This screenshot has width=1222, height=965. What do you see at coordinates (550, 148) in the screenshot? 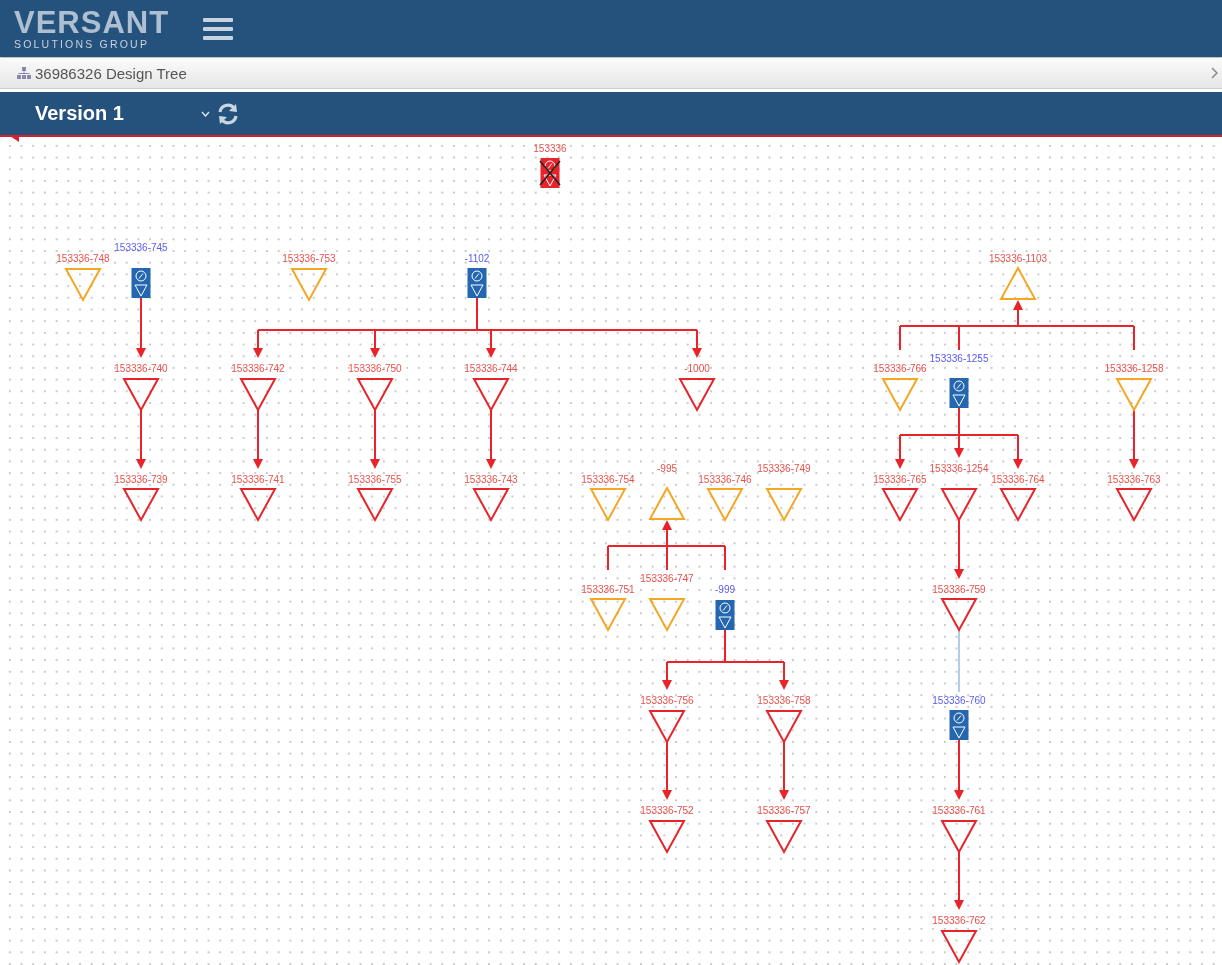
I see `node-label: 153336` at bounding box center [550, 148].